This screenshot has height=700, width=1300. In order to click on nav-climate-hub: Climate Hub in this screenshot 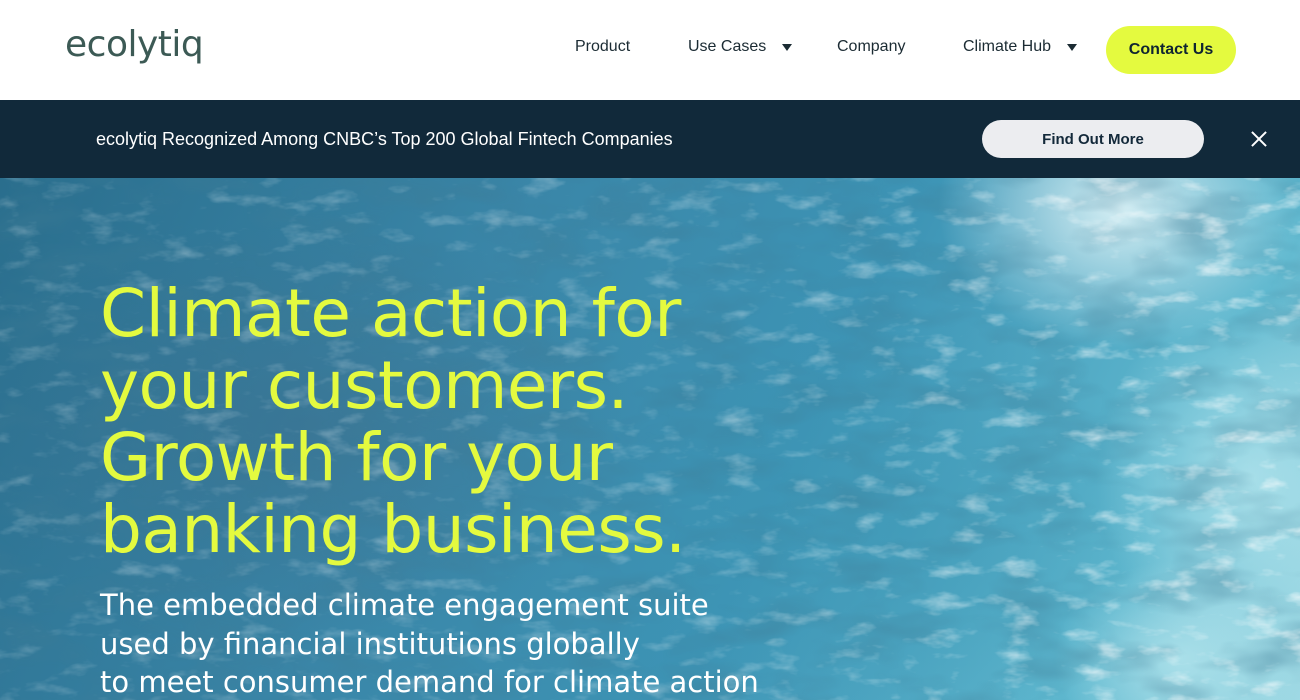, I will do `click(1020, 47)`.